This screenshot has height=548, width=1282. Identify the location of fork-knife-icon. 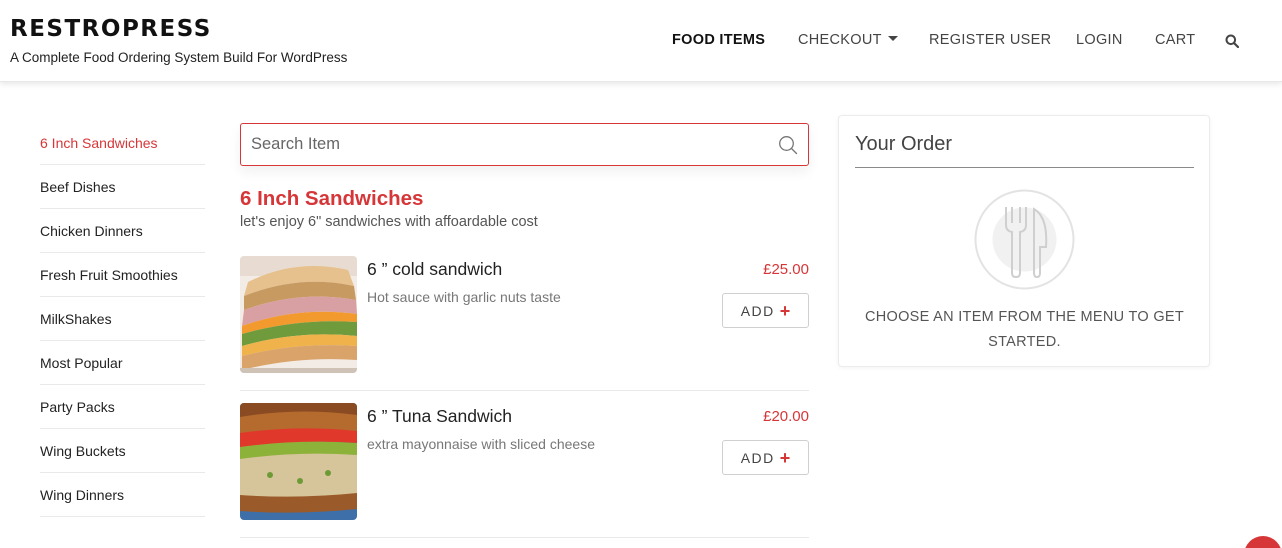
(1024, 239).